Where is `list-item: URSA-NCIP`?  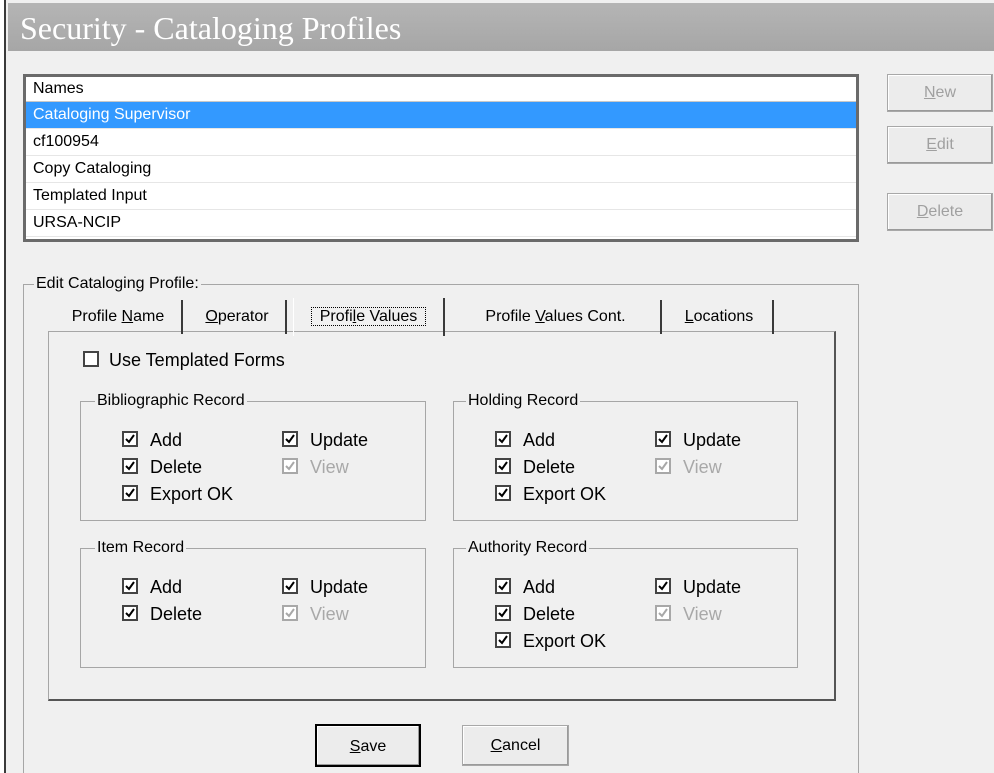 list-item: URSA-NCIP is located at coordinates (441, 223).